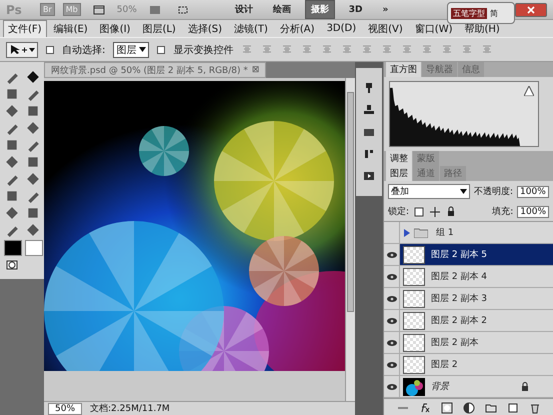  Describe the element at coordinates (70, 29) in the screenshot. I see `menu-item: 编辑(E)` at that location.